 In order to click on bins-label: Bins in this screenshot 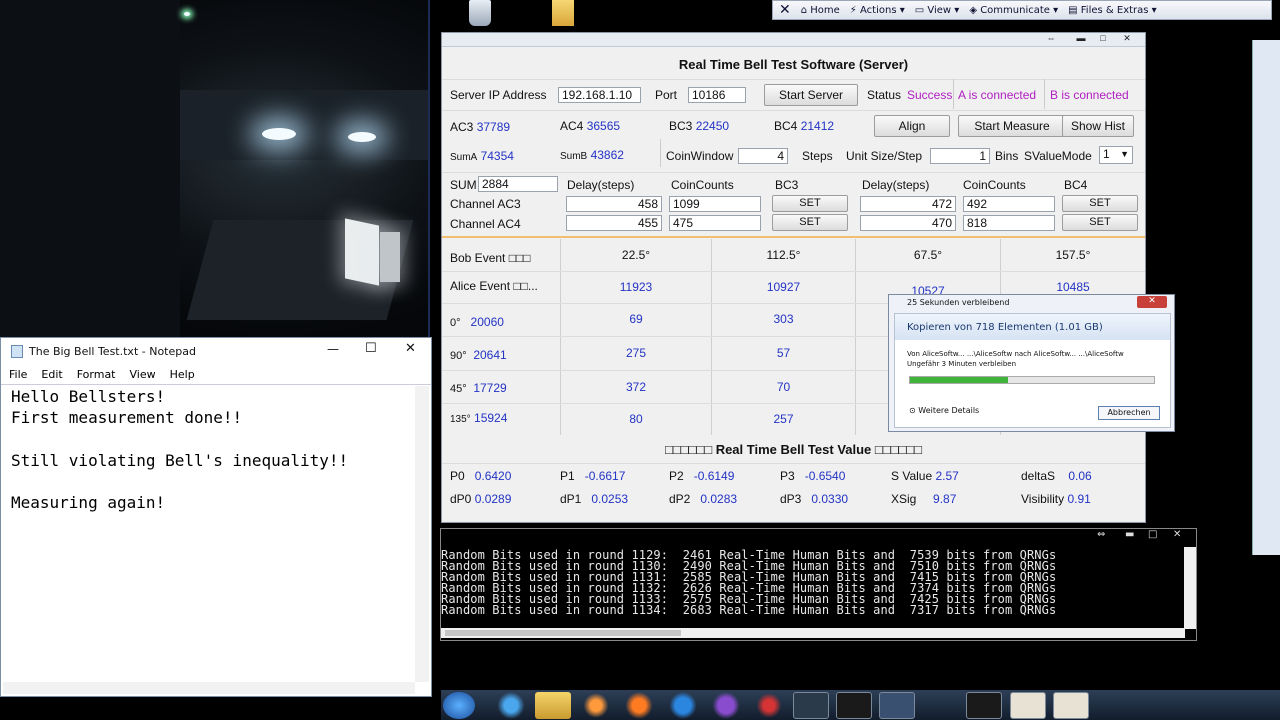, I will do `click(1007, 156)`.